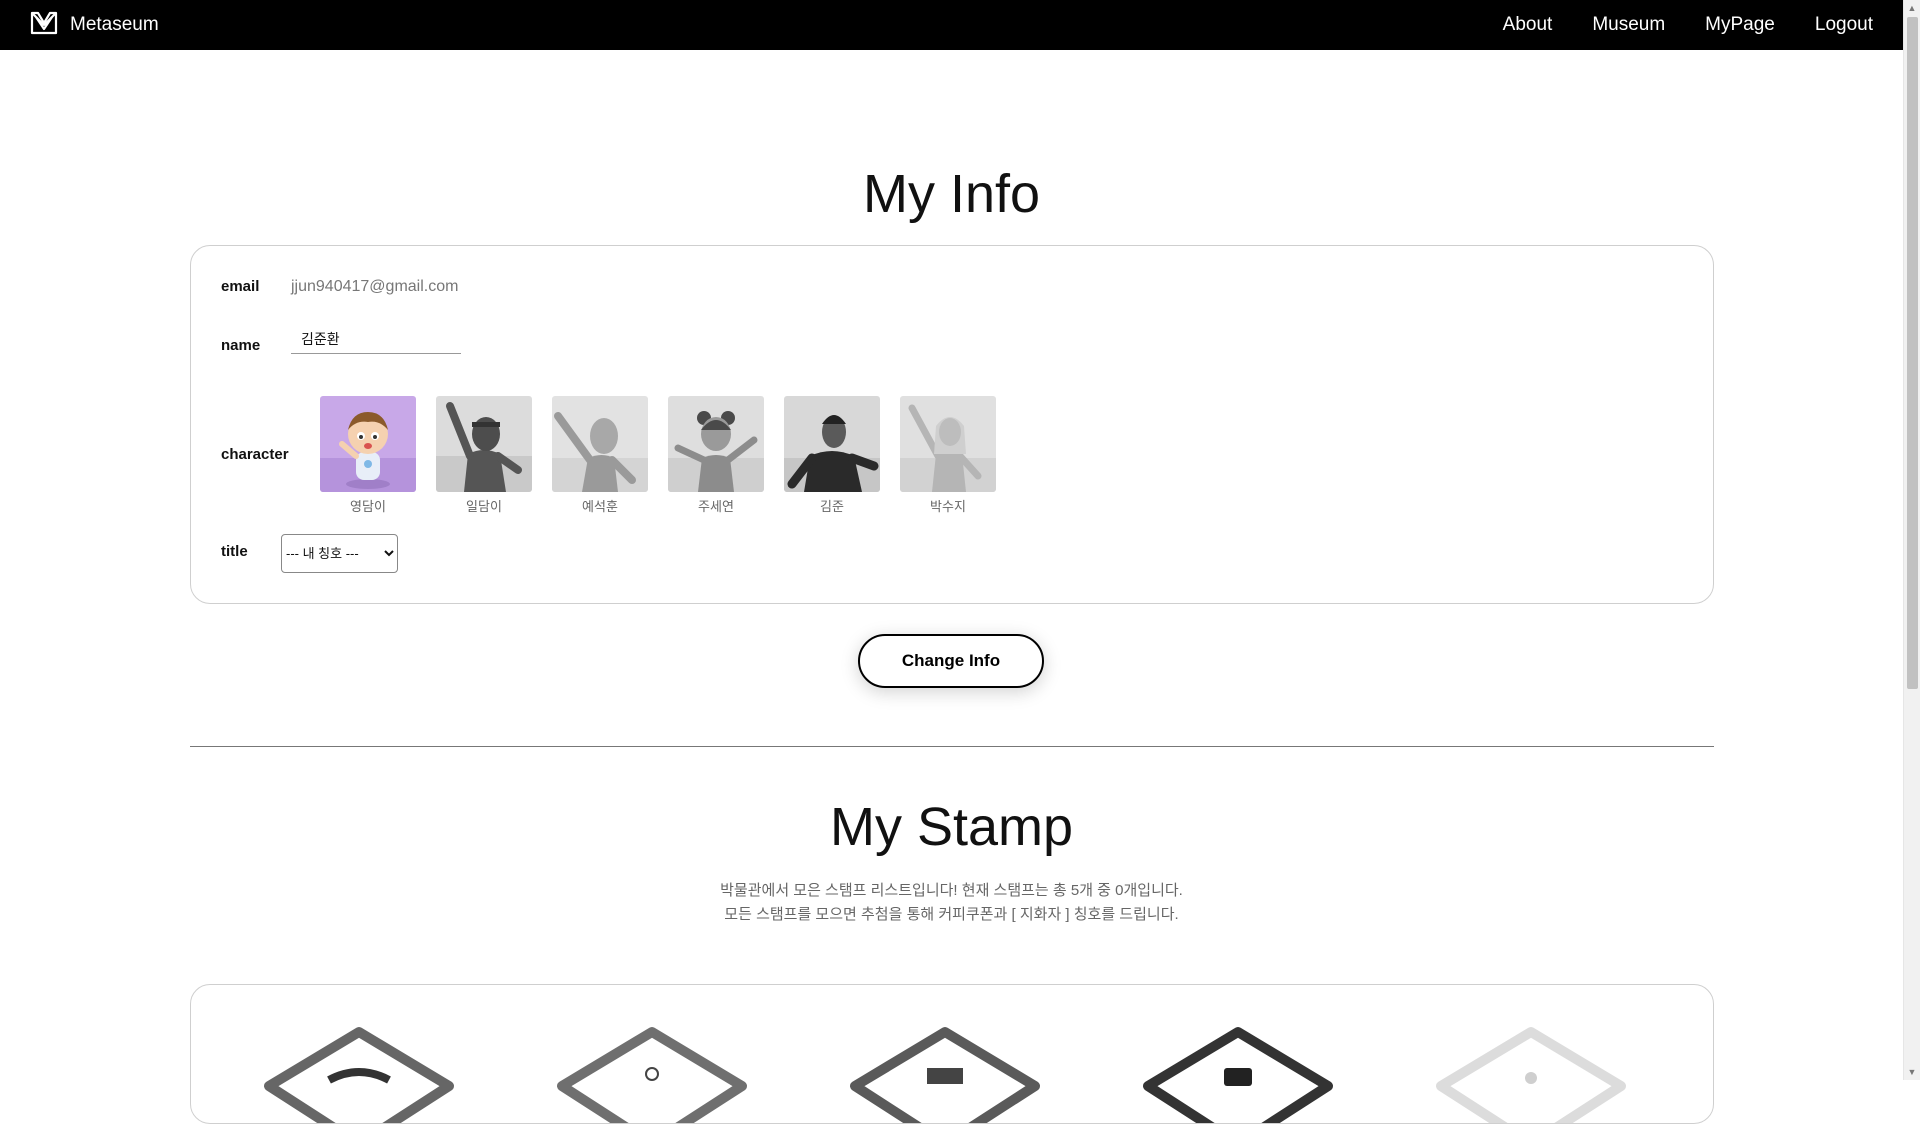 The width and height of the screenshot is (1920, 1124). Describe the element at coordinates (652, 1074) in the screenshot. I see `stamp-2-image` at that location.